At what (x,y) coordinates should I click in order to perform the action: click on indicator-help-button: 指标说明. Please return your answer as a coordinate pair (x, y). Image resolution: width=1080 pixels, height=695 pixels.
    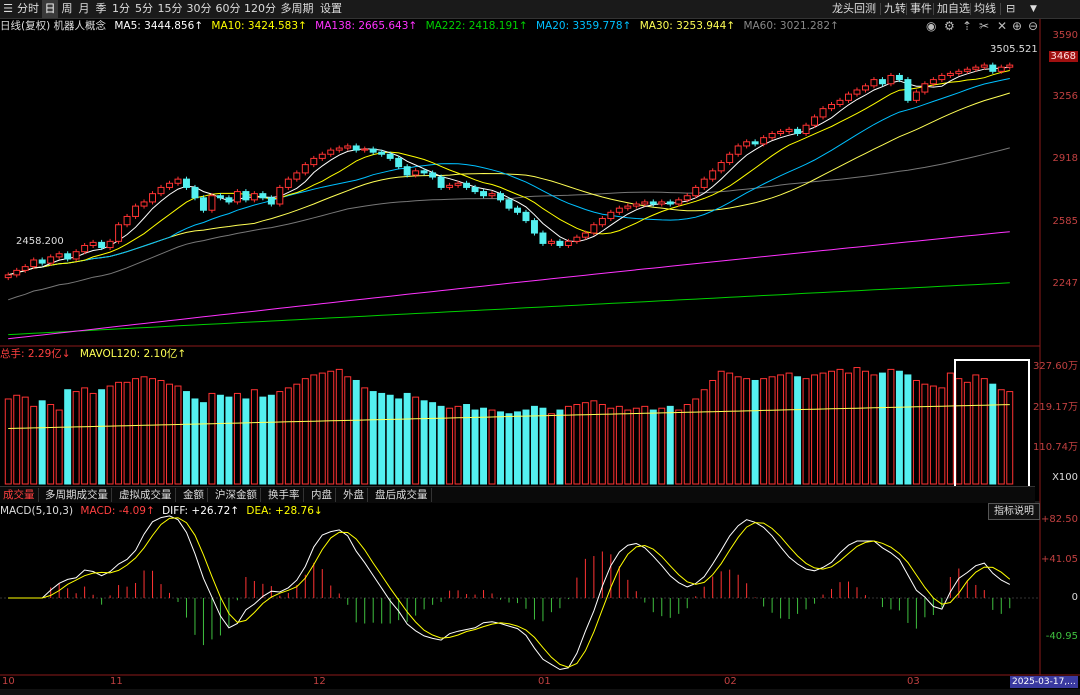
    Looking at the image, I should click on (1014, 511).